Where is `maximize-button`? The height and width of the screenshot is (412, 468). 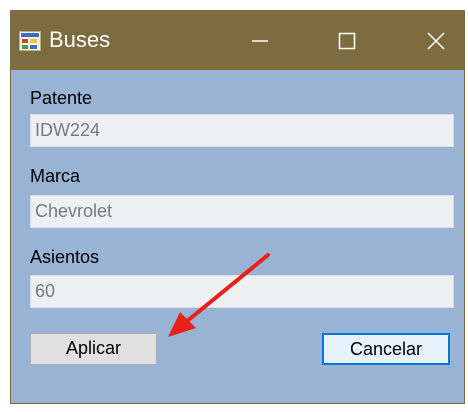 maximize-button is located at coordinates (347, 40).